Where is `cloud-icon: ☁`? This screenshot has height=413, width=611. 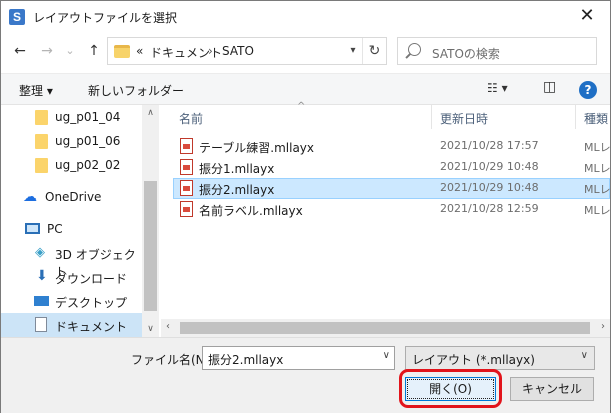 cloud-icon: ☁ is located at coordinates (30, 197).